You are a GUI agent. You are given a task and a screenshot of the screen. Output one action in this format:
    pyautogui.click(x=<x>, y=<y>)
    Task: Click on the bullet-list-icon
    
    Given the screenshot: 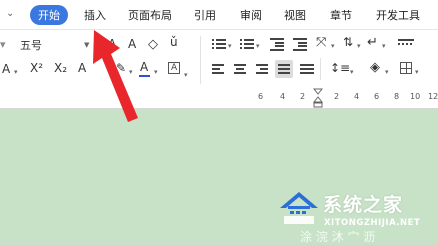 What is the action you would take?
    pyautogui.click(x=219, y=44)
    